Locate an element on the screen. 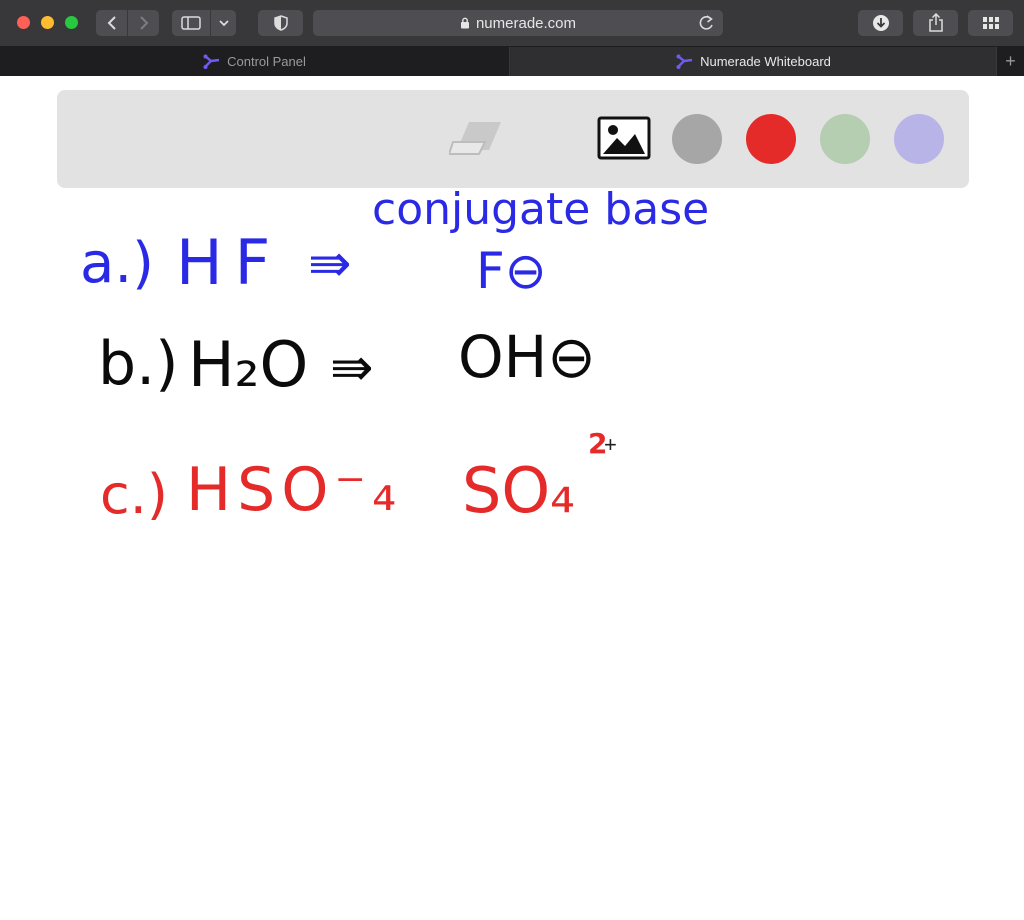 This screenshot has width=1024, height=920. tab-bar: Control Panel Numerade Whiteboard + is located at coordinates (512, 61).